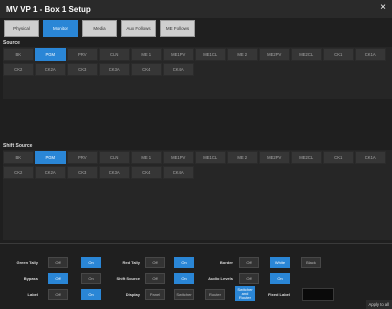 The image size is (392, 309). I want to click on display-switcher-button: Switcher, so click(184, 294).